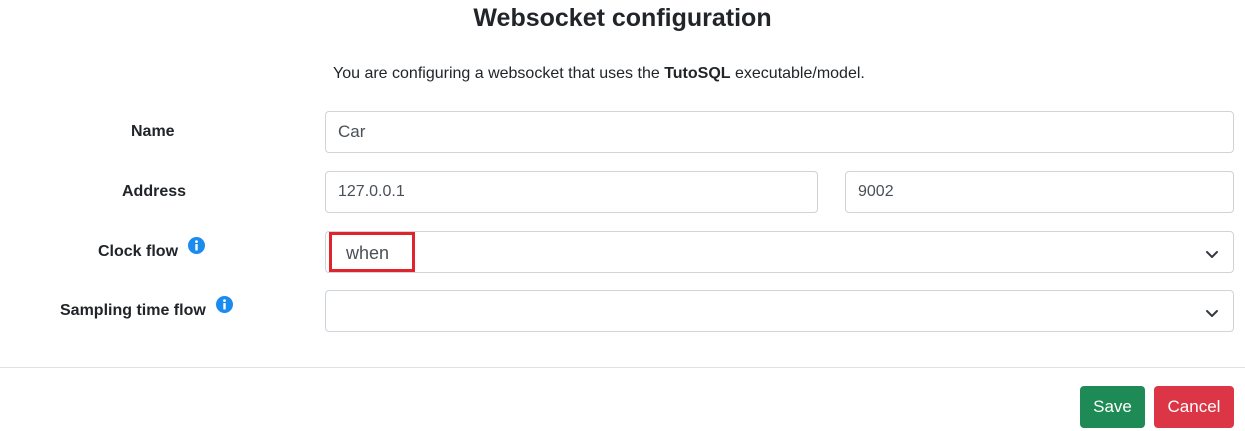  What do you see at coordinates (153, 131) in the screenshot?
I see `name-label: Name` at bounding box center [153, 131].